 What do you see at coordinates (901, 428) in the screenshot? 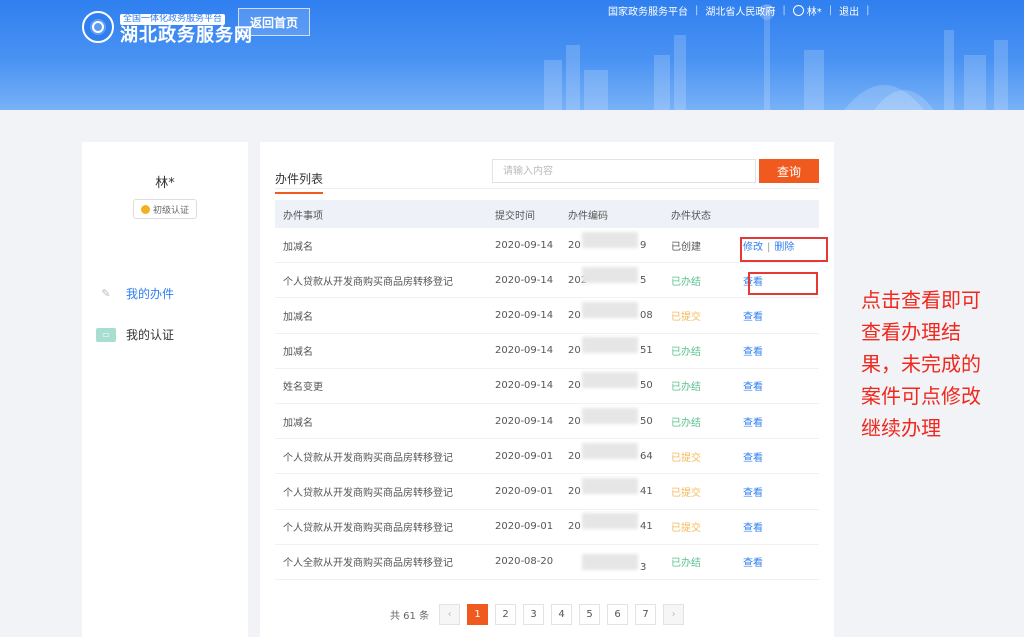
I see `annotation-line: 继续办理` at bounding box center [901, 428].